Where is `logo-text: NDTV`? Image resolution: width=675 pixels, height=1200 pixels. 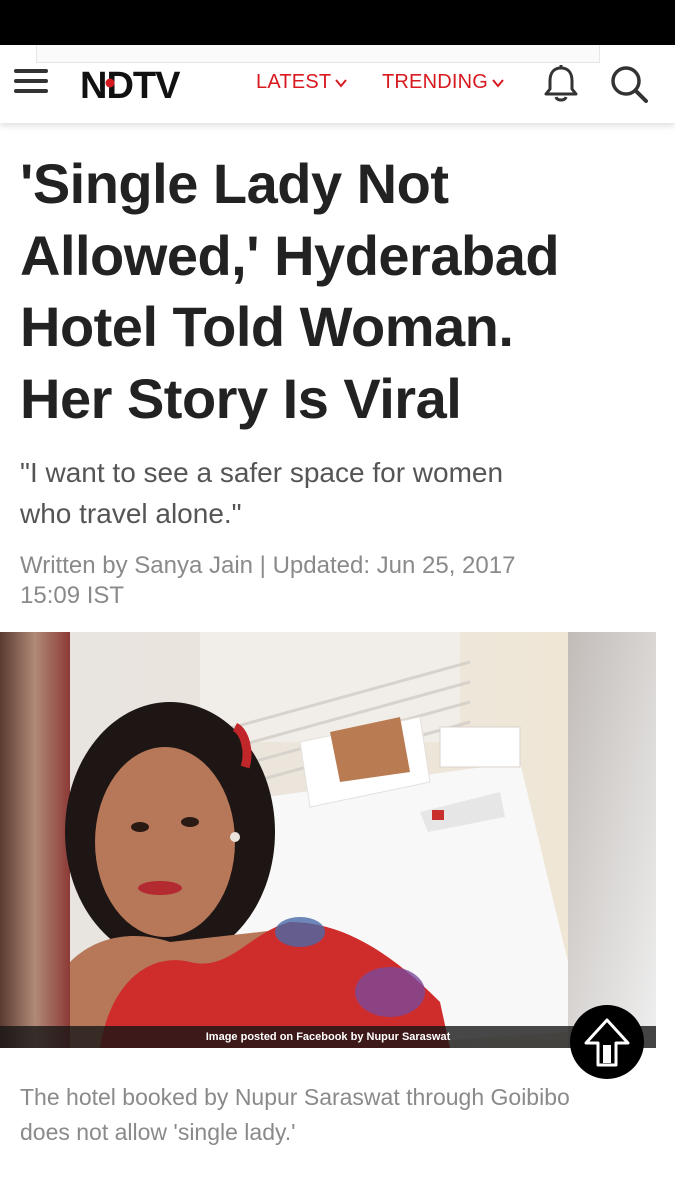 logo-text: NDTV is located at coordinates (130, 85).